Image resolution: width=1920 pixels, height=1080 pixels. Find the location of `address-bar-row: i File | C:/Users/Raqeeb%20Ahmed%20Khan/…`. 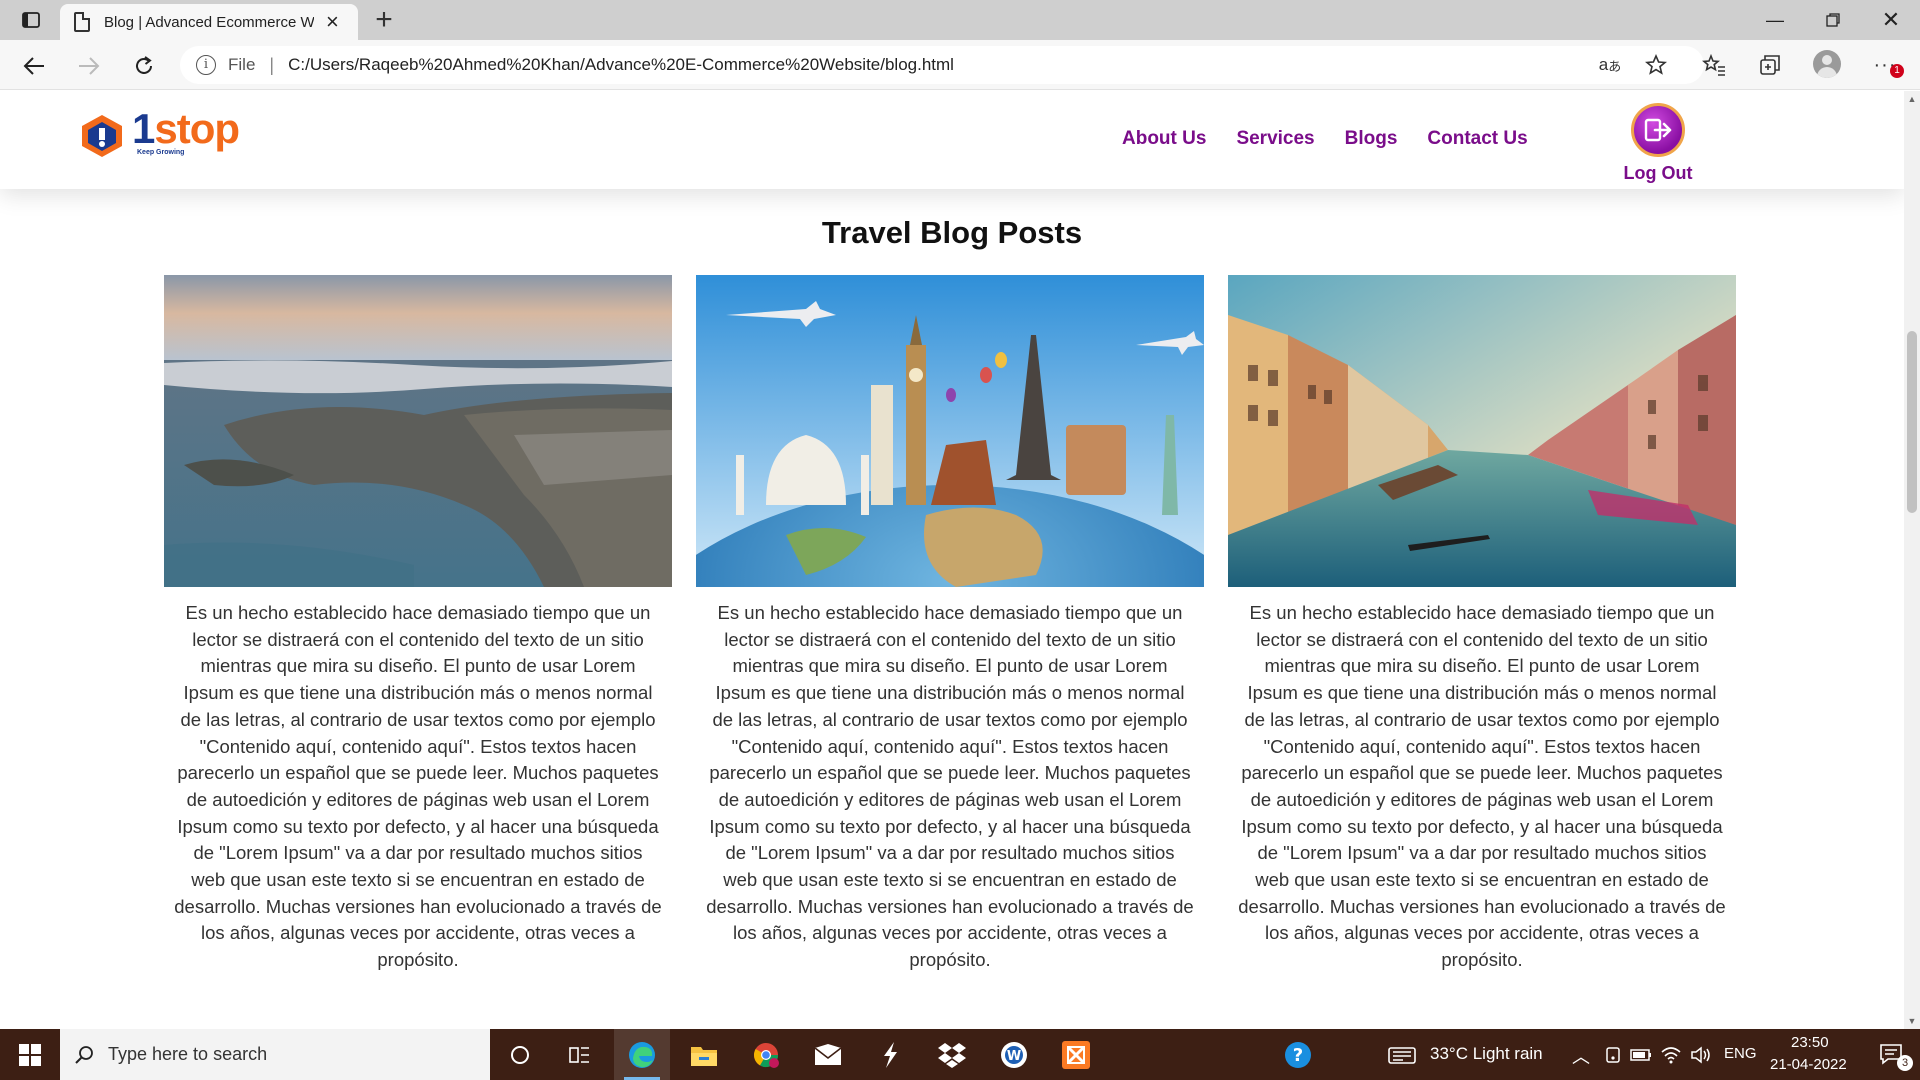

address-bar-row: i File | C:/Users/Raqeeb%20Ahmed%20Khan/… is located at coordinates (960, 65).